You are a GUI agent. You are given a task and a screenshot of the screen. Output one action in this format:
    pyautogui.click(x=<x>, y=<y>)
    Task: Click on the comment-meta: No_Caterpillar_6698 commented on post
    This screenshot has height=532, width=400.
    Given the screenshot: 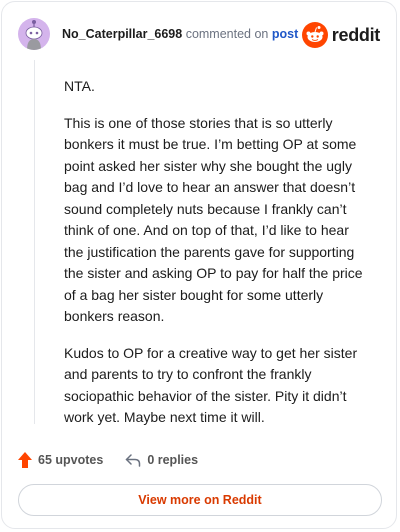 What is the action you would take?
    pyautogui.click(x=180, y=34)
    